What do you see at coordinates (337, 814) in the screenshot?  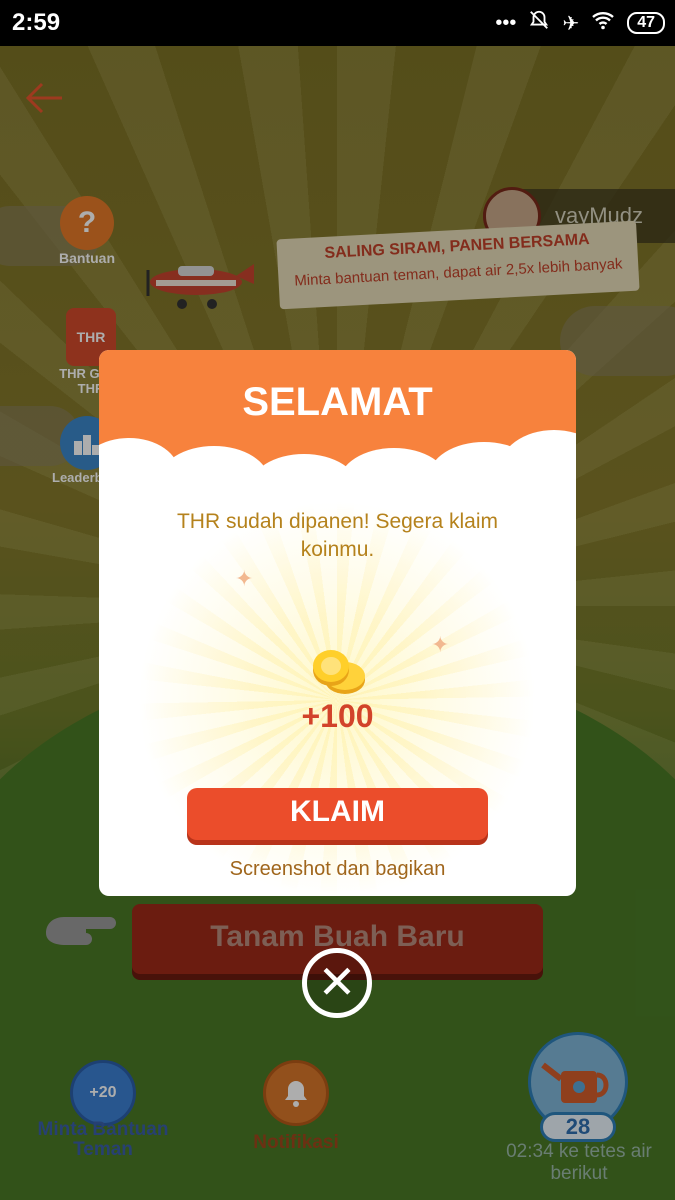 I see `claim-button: KLAIM` at bounding box center [337, 814].